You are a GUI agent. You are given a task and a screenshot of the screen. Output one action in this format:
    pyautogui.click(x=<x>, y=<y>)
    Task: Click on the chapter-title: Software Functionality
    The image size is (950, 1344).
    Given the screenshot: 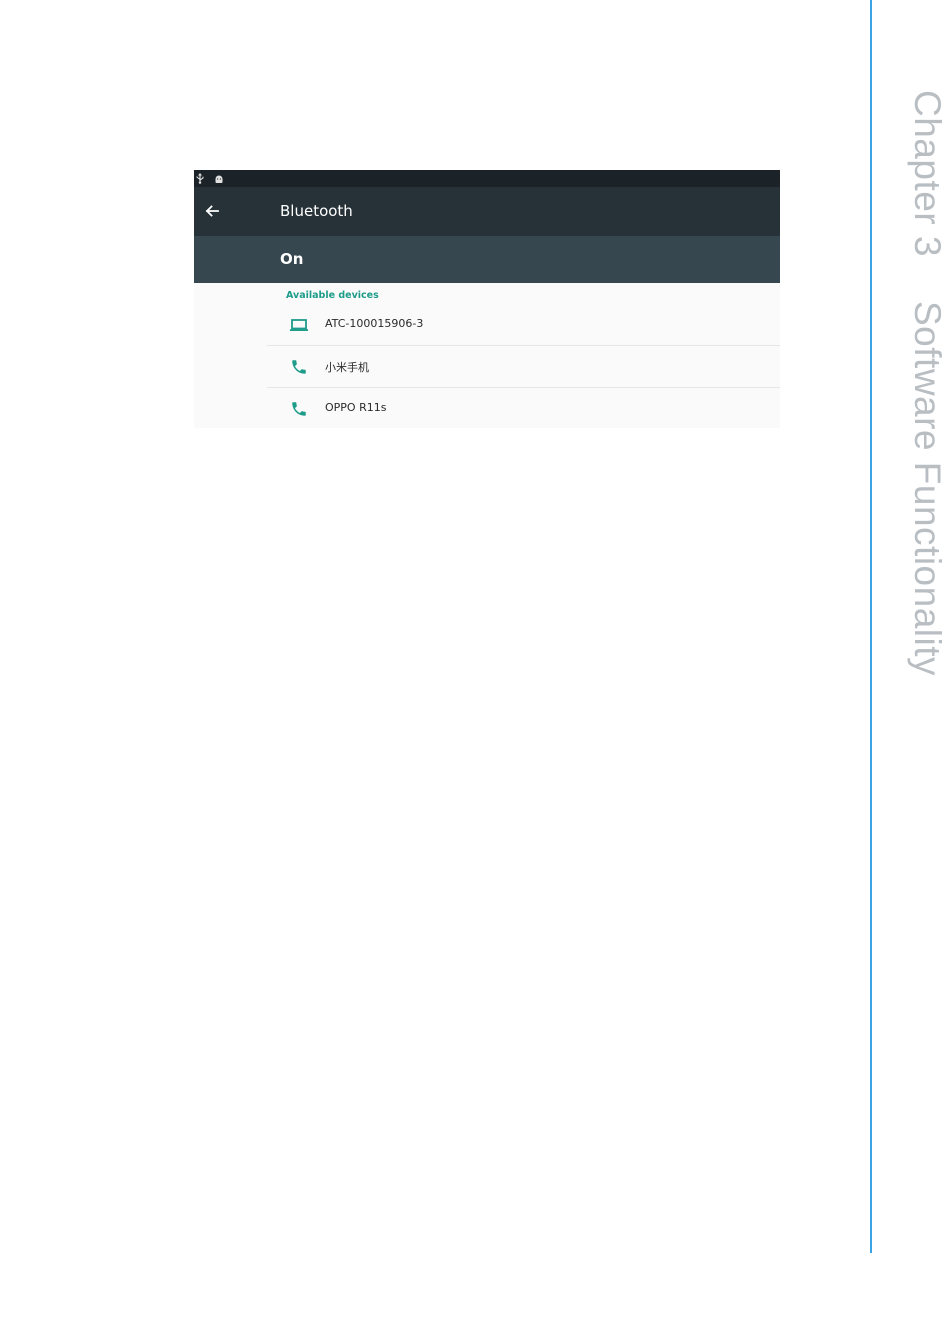 What is the action you would take?
    pyautogui.click(x=927, y=489)
    